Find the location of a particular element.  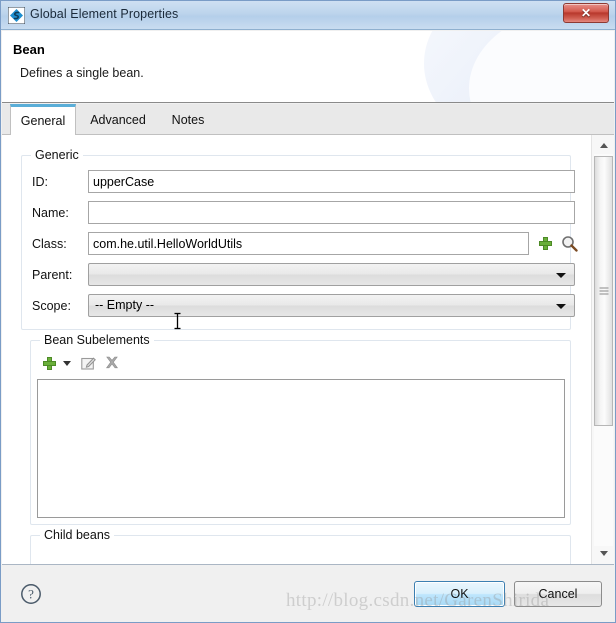

group-child-beans: Child beans is located at coordinates (300, 546).